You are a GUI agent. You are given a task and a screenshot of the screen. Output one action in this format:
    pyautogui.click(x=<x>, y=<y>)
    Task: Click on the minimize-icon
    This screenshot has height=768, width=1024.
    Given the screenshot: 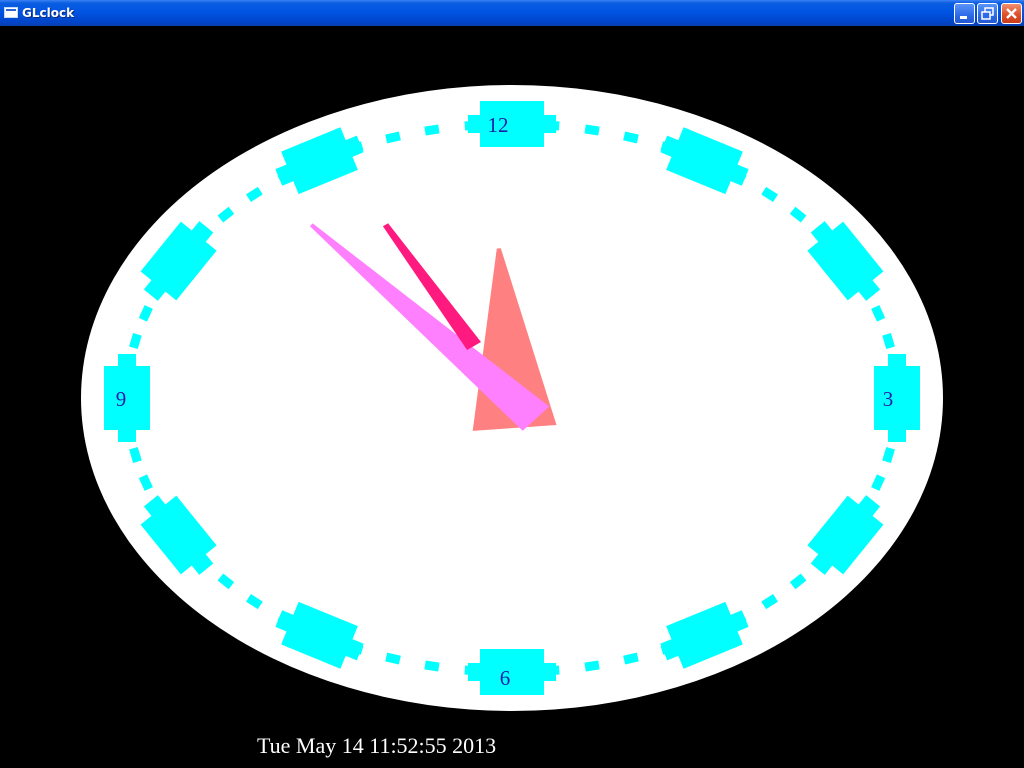 What is the action you would take?
    pyautogui.click(x=964, y=13)
    